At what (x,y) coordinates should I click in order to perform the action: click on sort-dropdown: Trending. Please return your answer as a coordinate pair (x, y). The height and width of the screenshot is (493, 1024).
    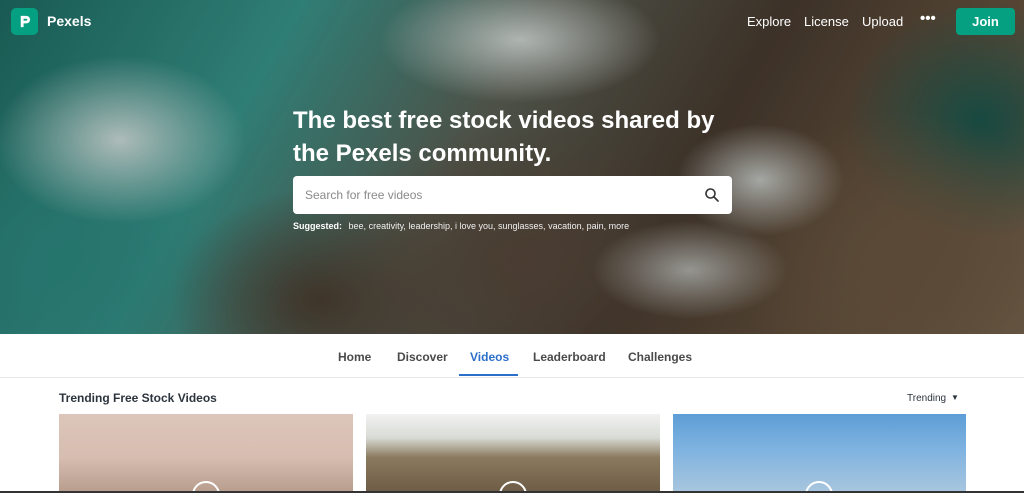
    Looking at the image, I should click on (926, 398).